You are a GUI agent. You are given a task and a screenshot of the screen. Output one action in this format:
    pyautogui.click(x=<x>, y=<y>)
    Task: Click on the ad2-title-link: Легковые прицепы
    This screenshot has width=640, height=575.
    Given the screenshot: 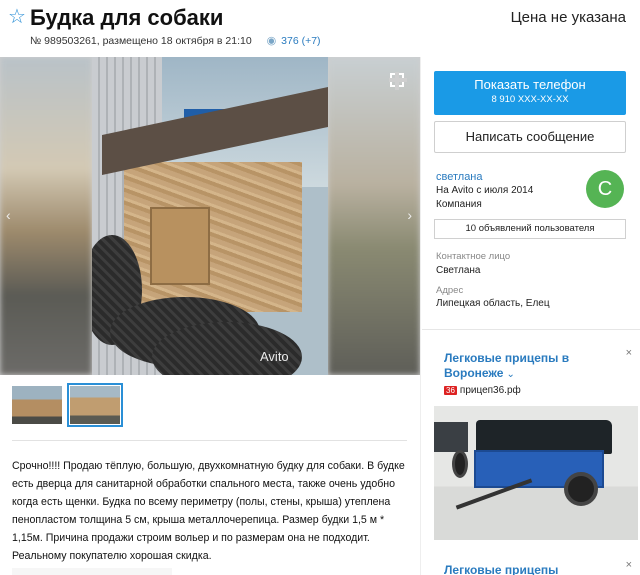 What is the action you would take?
    pyautogui.click(x=501, y=569)
    